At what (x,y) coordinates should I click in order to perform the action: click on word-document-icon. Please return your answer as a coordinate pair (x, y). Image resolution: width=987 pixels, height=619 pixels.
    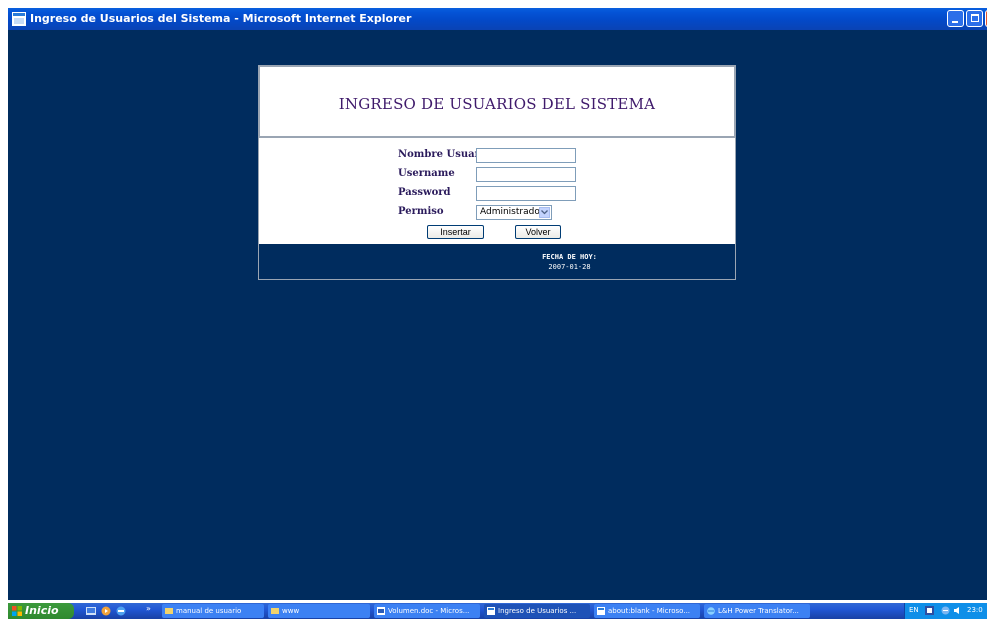
    Looking at the image, I should click on (381, 611).